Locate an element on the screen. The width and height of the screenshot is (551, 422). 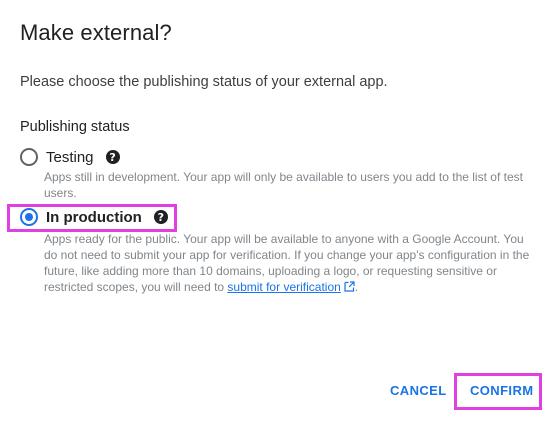
dialog-title: Make external? is located at coordinates (96, 32).